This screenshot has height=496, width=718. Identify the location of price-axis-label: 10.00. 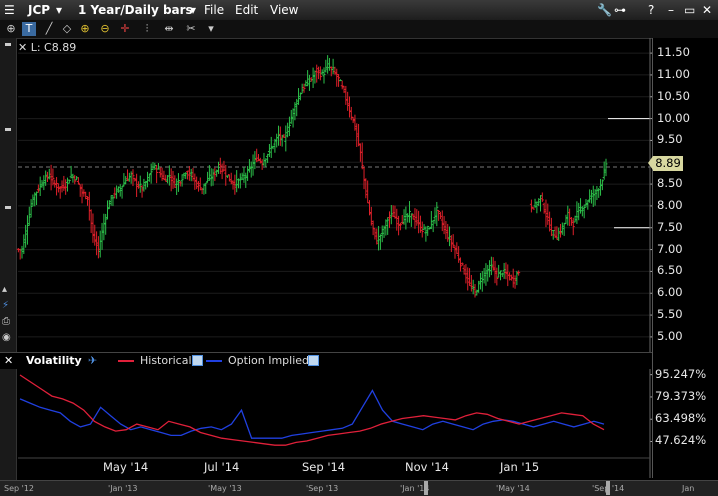
(673, 117).